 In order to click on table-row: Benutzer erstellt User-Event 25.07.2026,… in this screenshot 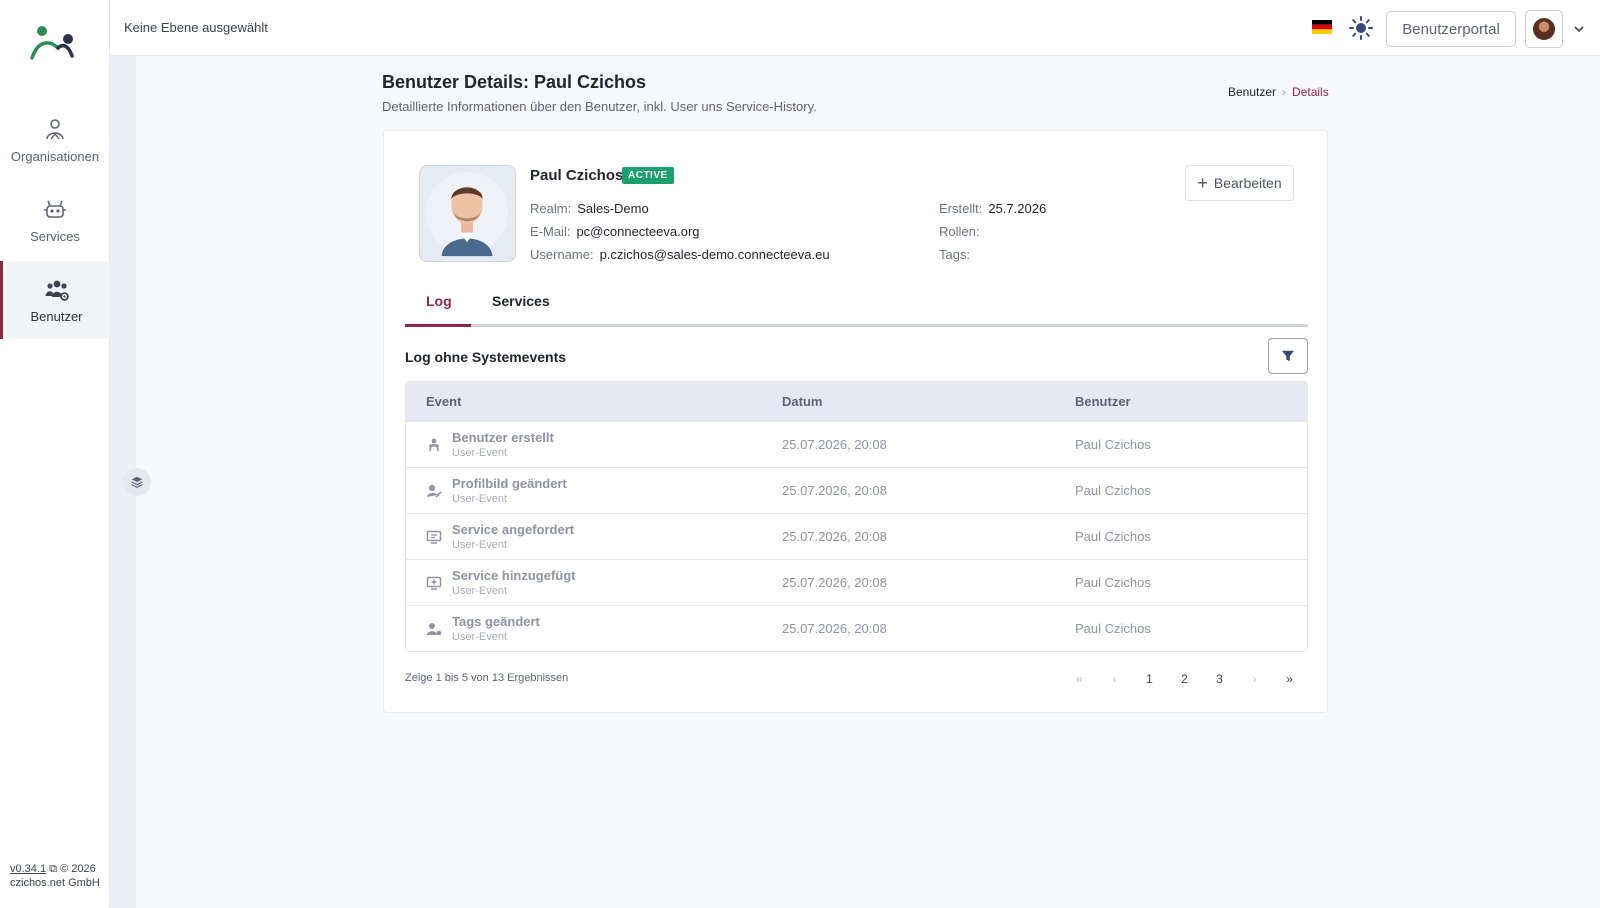, I will do `click(856, 444)`.